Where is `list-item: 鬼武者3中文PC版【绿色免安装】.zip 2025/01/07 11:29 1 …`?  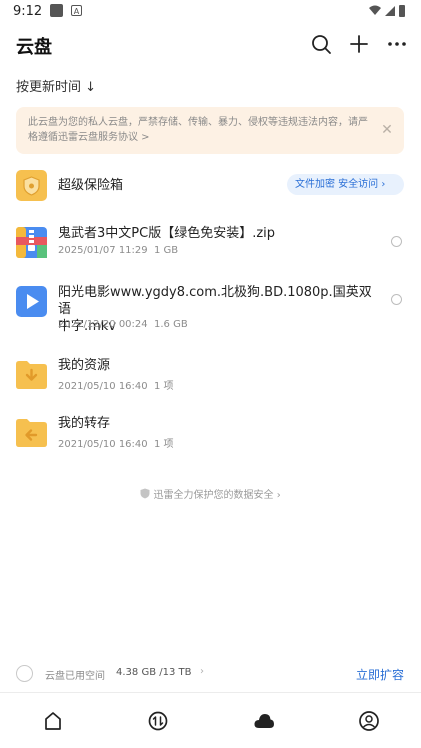 list-item: 鬼武者3中文PC版【绿色免安装】.zip 2025/01/07 11:29 1 … is located at coordinates (210, 242).